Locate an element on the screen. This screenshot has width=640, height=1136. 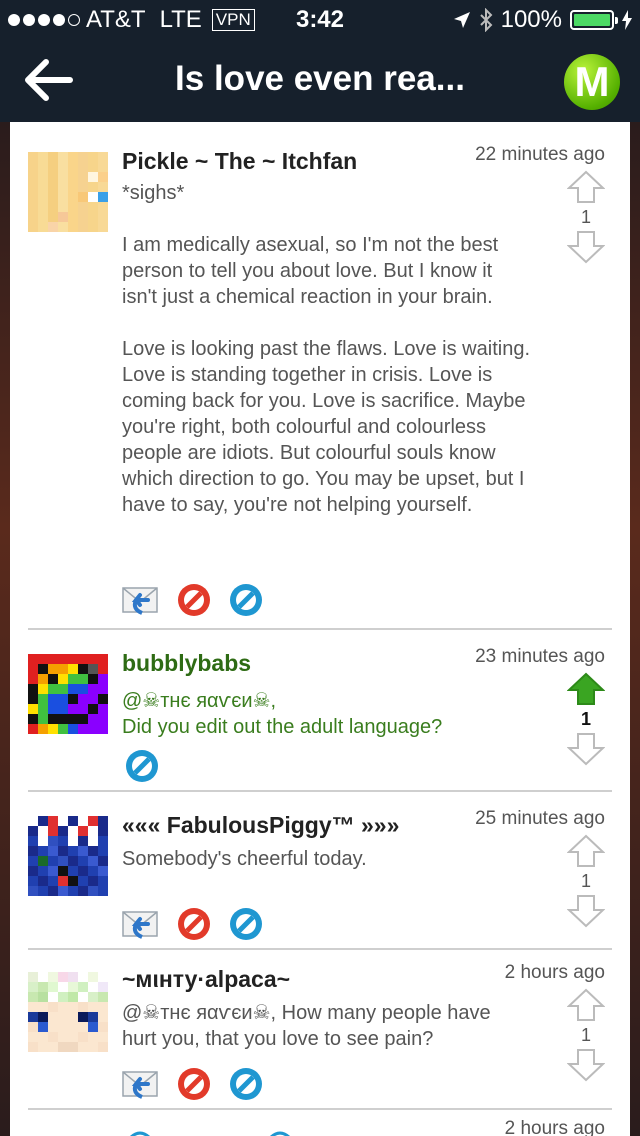
comment-username: ««« FabulousPiggy™ »»» is located at coordinates (260, 825).